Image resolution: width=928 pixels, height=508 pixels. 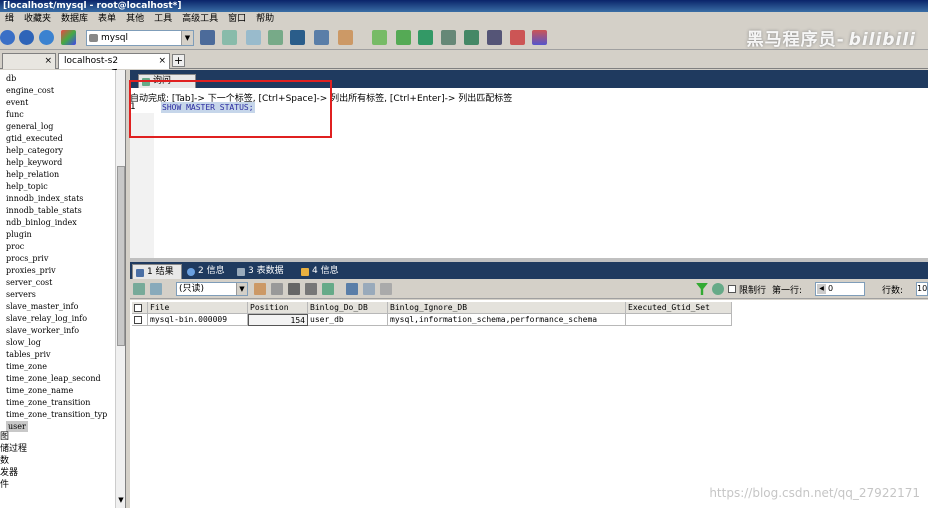 I want to click on menu-item: 工具, so click(x=163, y=19).